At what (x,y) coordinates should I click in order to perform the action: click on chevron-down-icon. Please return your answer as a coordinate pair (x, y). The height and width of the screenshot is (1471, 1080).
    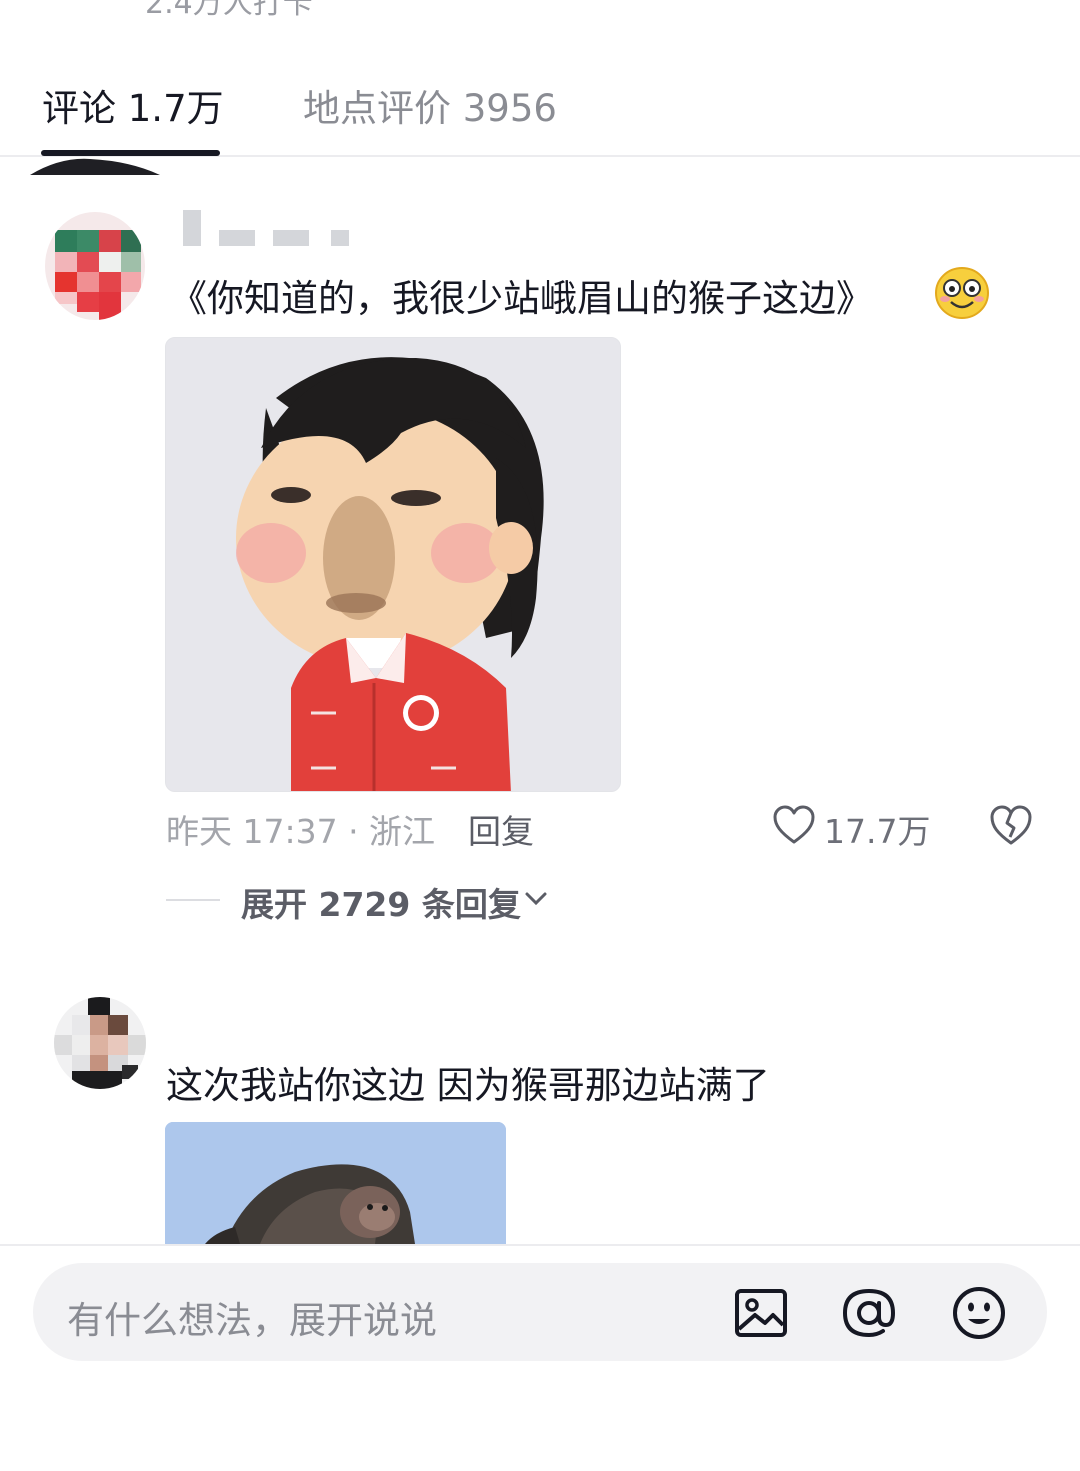
    Looking at the image, I should click on (536, 899).